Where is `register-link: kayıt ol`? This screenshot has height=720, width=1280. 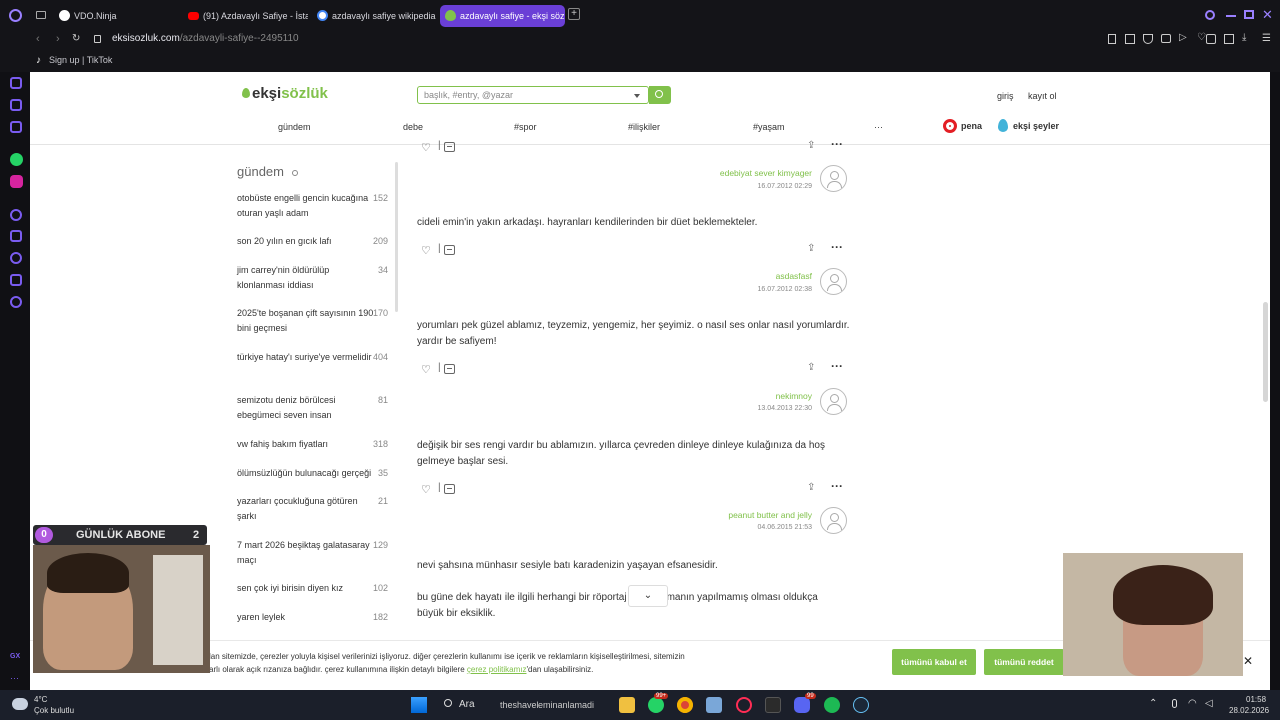 register-link: kayıt ol is located at coordinates (1042, 96).